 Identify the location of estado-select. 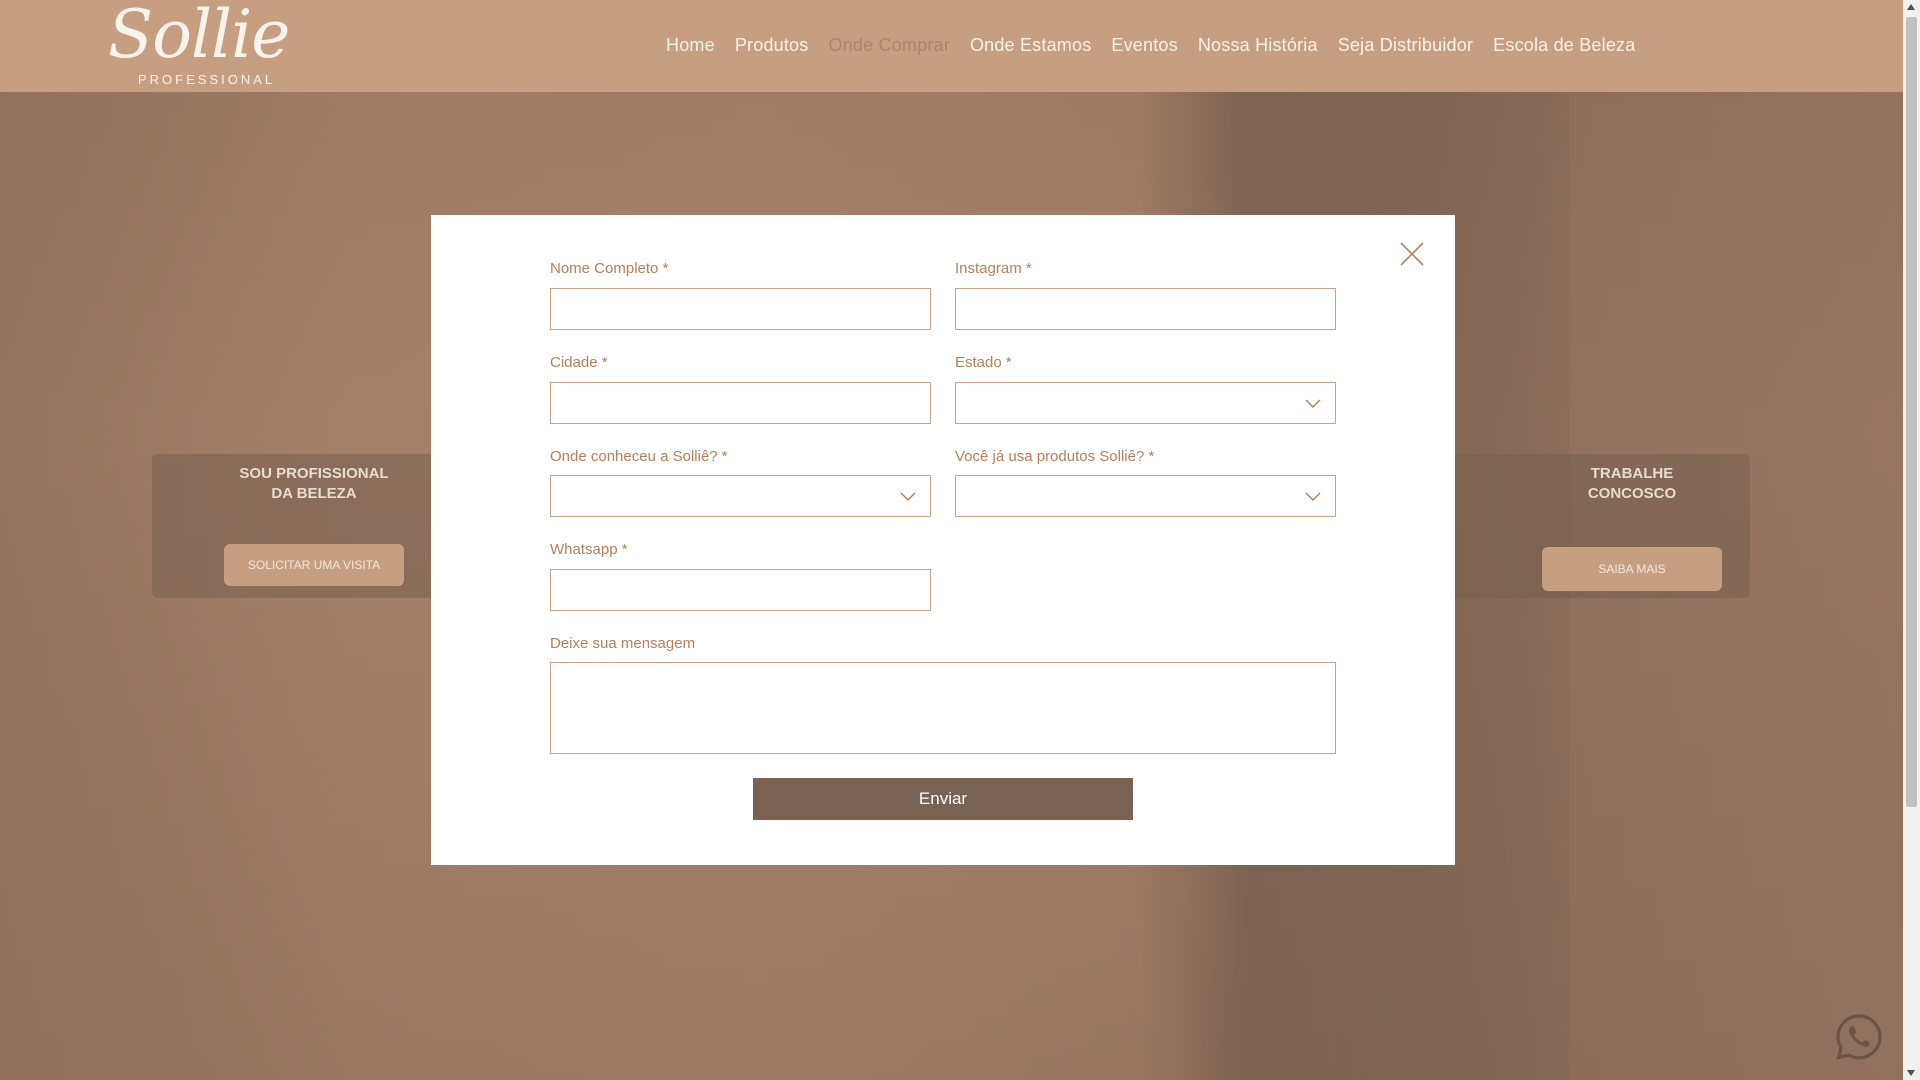
(1145, 403).